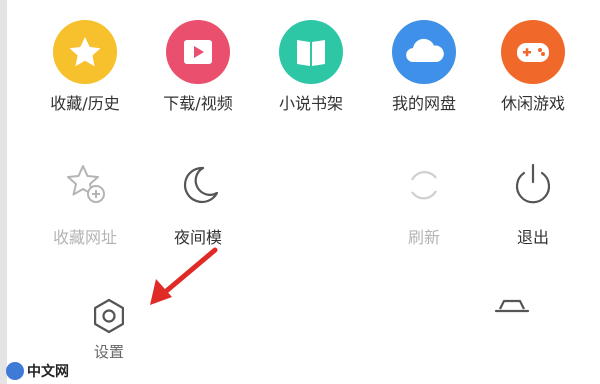  Describe the element at coordinates (512, 308) in the screenshot. I see `collapse-icon` at that location.